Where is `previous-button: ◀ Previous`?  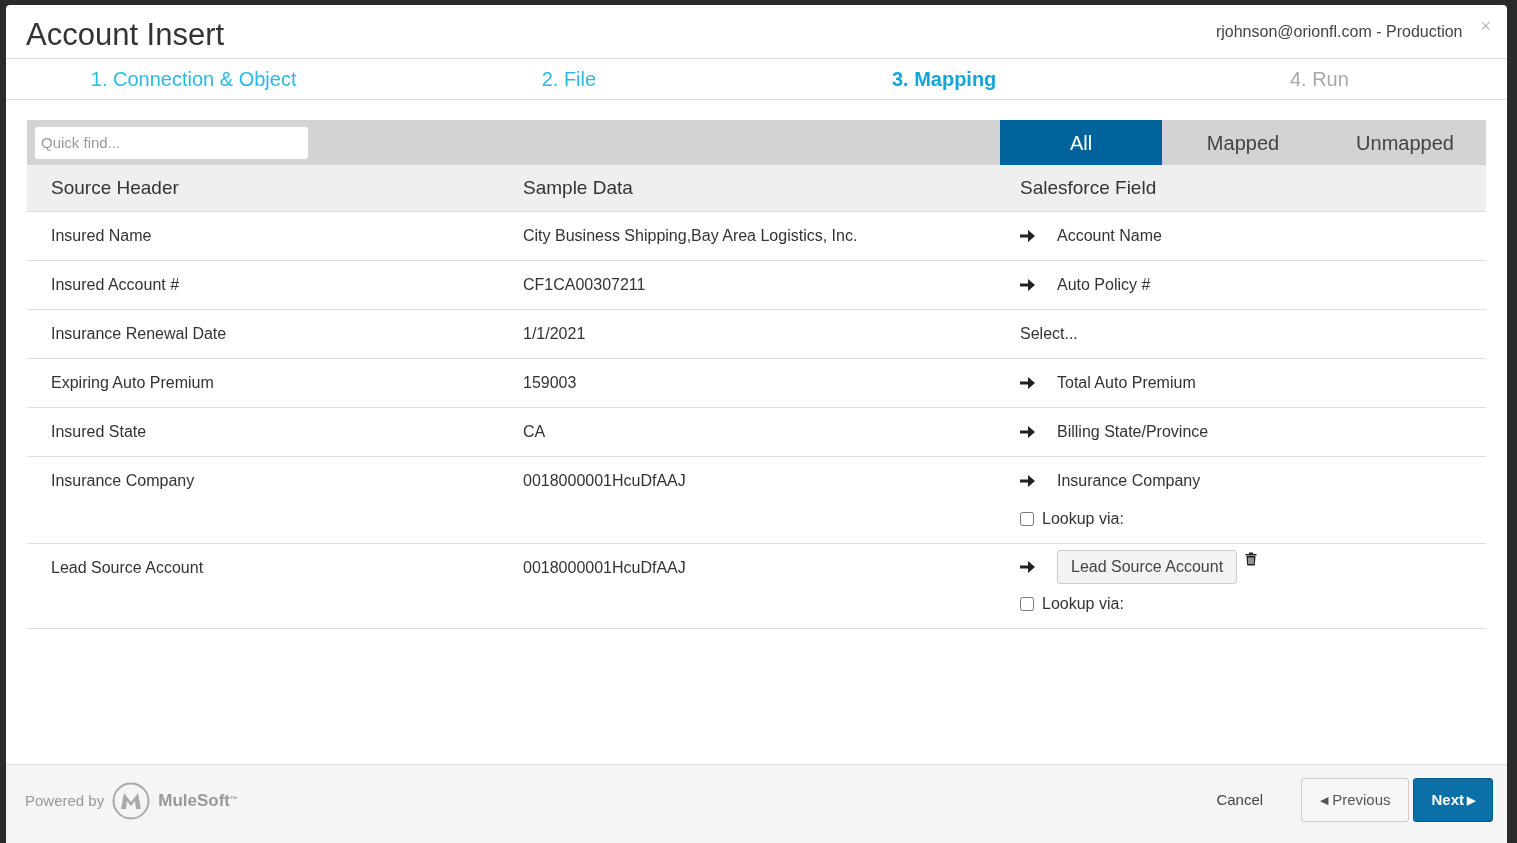 previous-button: ◀ Previous is located at coordinates (1355, 800).